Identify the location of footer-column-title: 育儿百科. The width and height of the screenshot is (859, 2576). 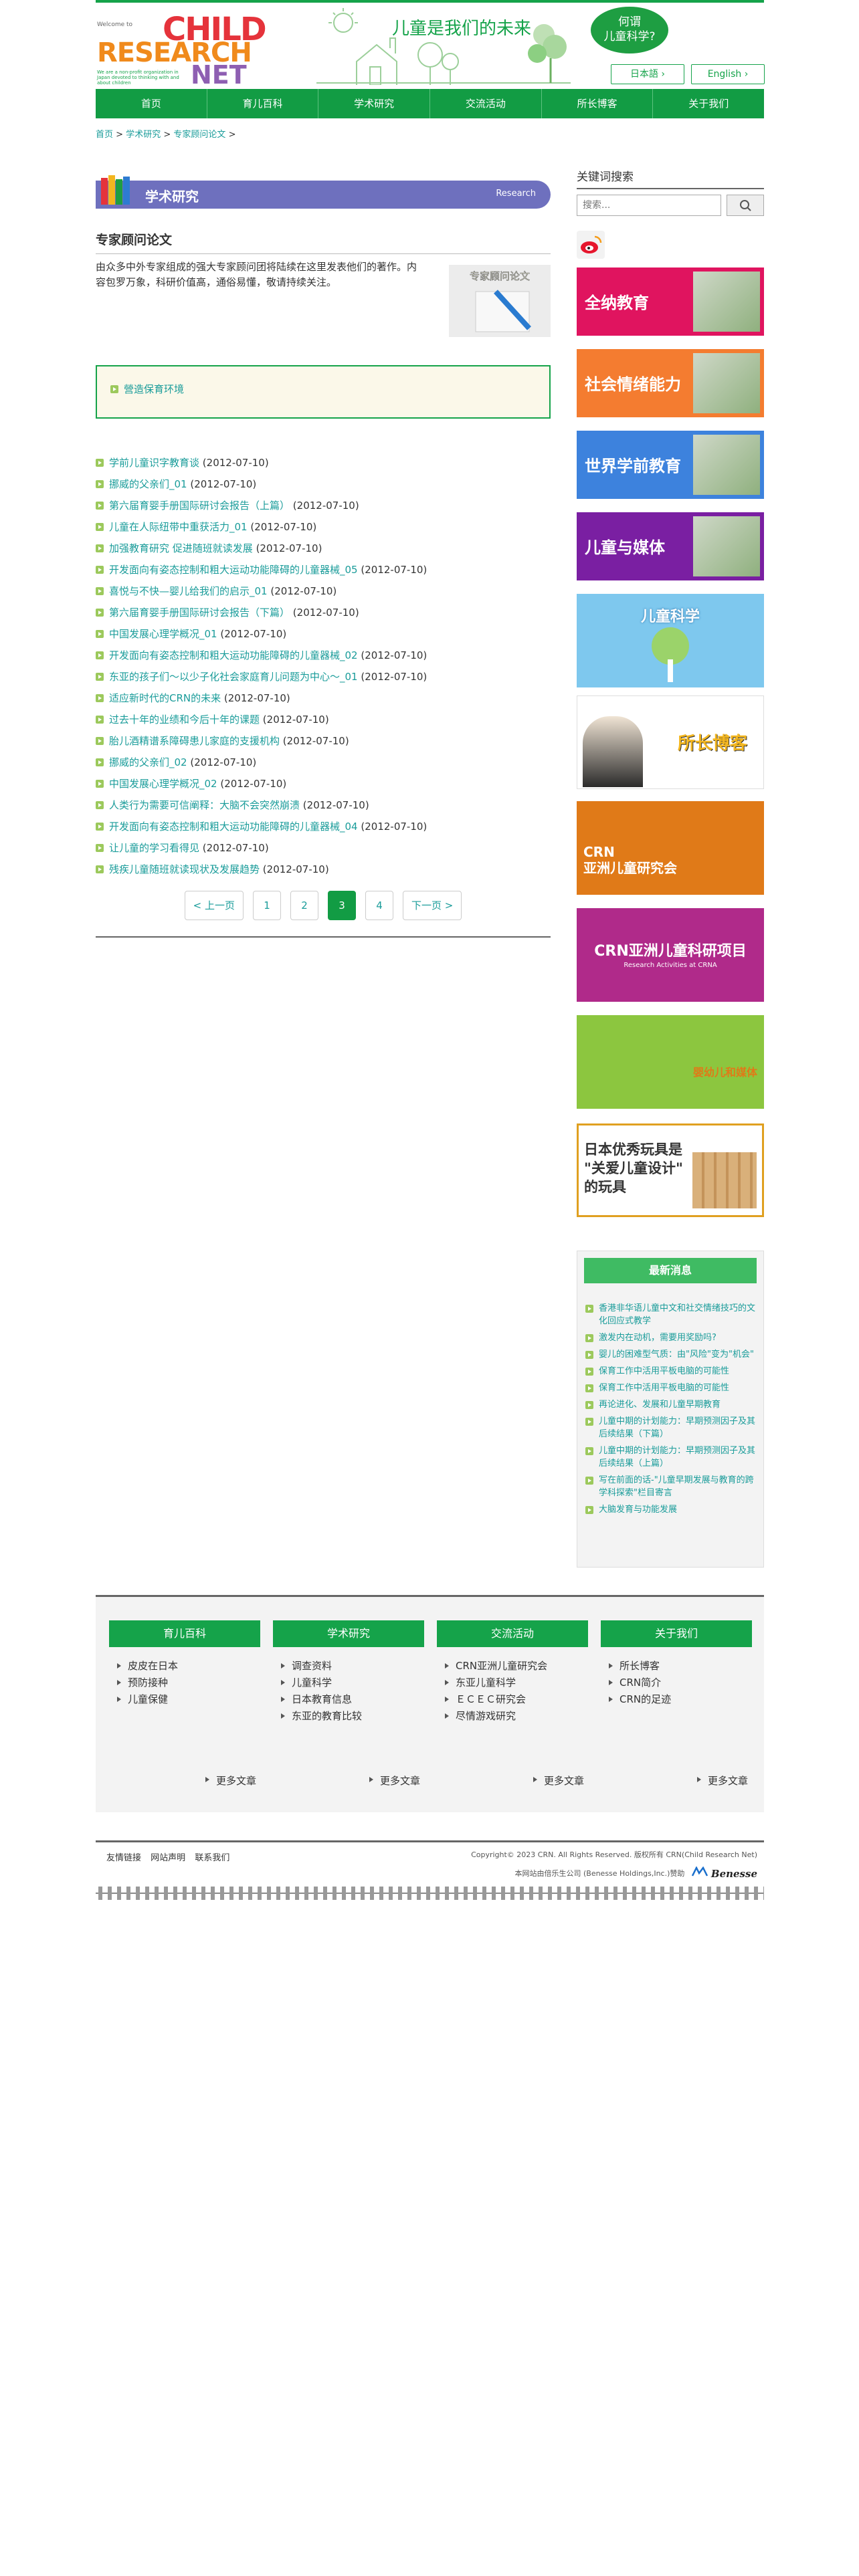
(185, 1633).